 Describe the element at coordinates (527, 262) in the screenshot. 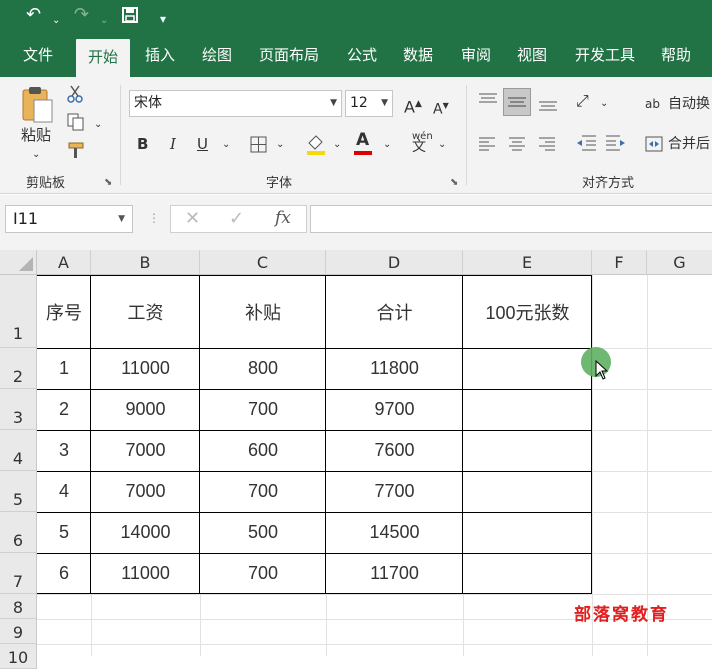

I see `column-header-e: E` at that location.